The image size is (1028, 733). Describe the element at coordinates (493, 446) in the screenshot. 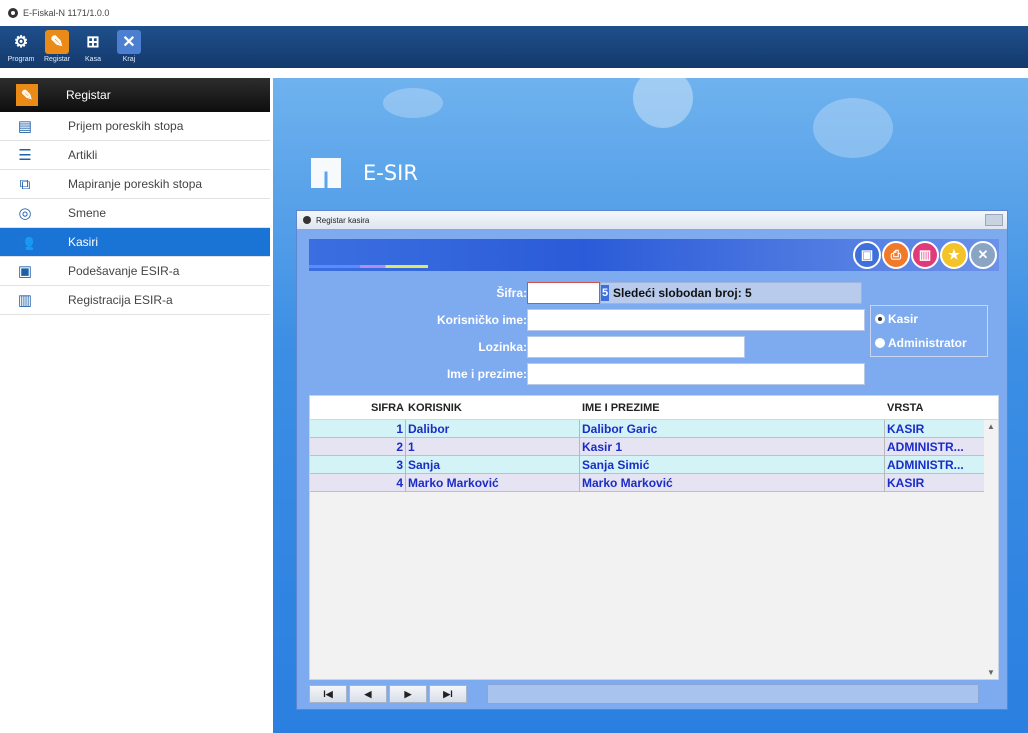

I see `cell-korisnik: 1` at that location.